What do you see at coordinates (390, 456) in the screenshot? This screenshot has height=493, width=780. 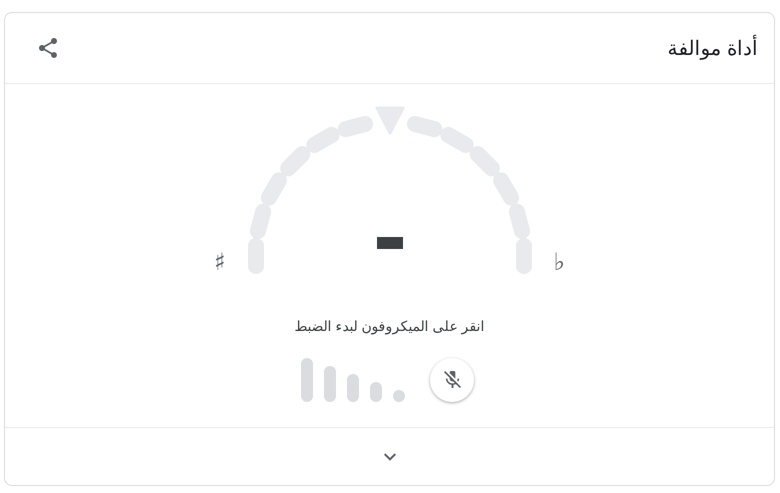 I see `chevron-down-icon` at bounding box center [390, 456].